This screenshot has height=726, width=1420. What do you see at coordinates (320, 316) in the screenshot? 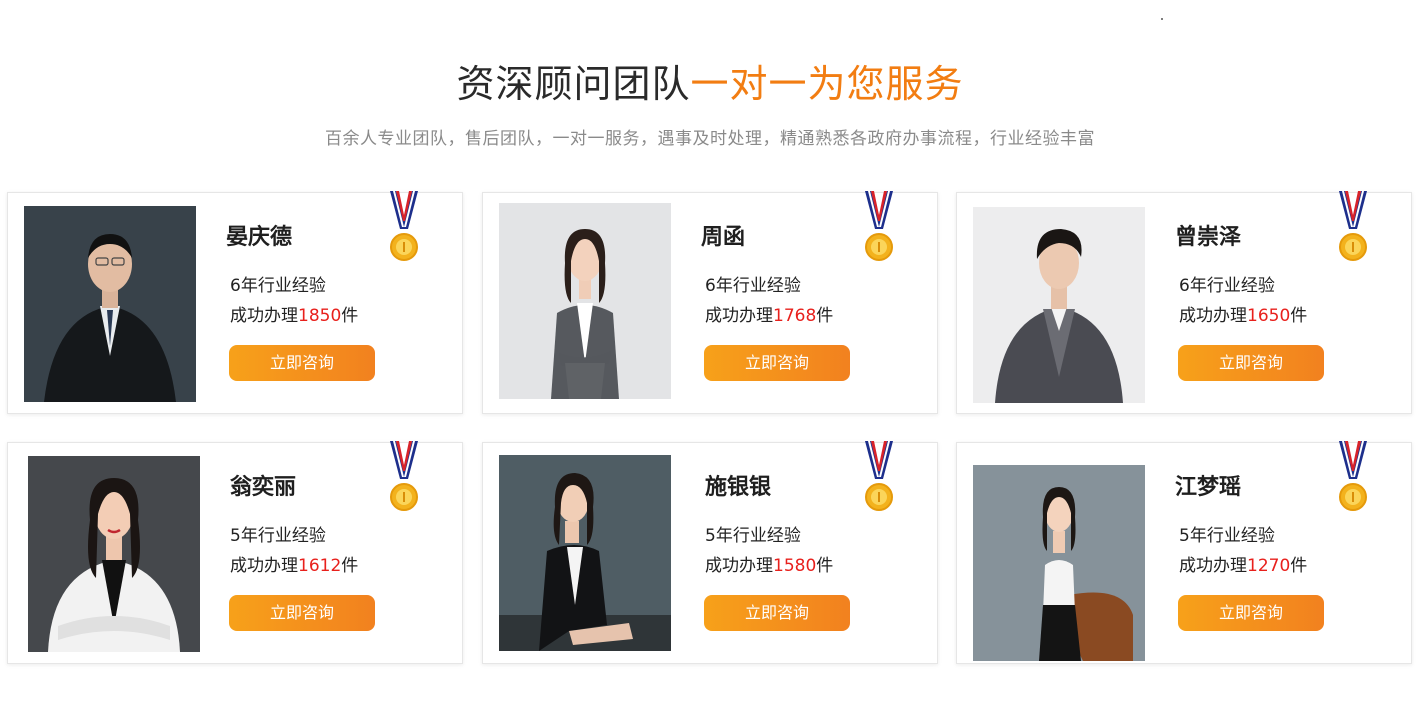
I see `success-count: 1850` at bounding box center [320, 316].